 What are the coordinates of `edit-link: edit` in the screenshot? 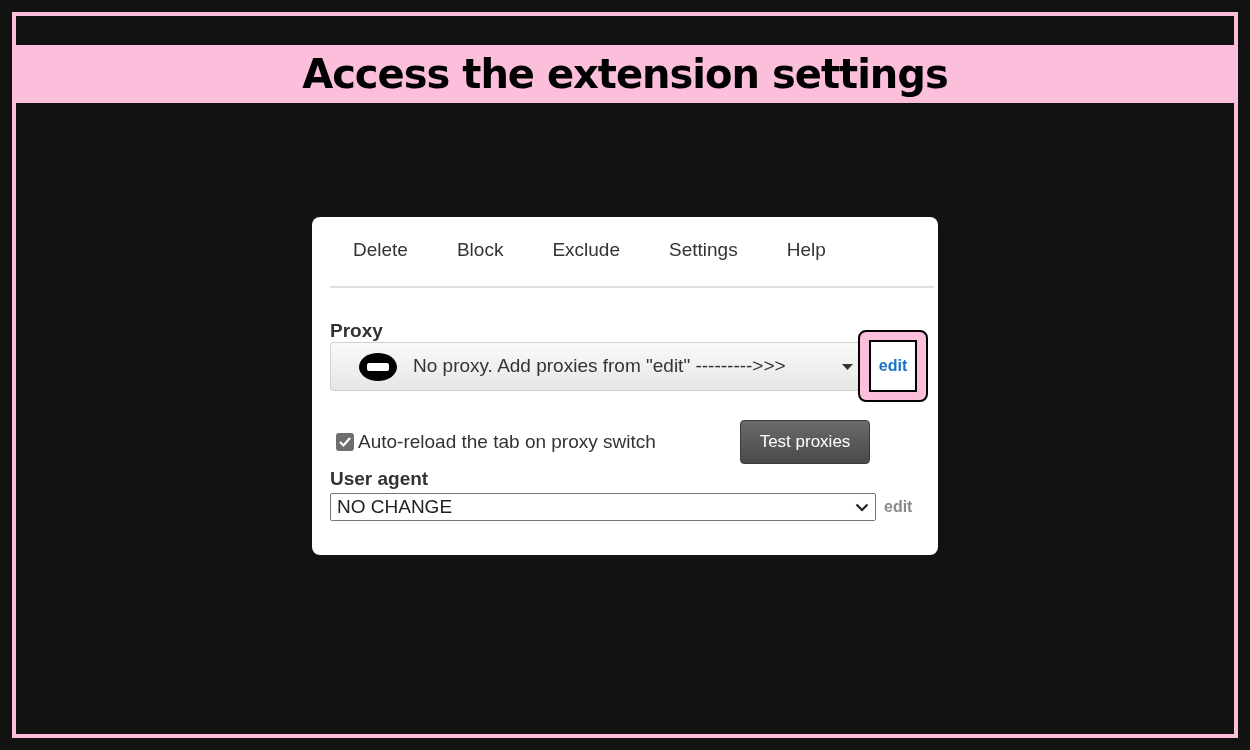 It's located at (893, 366).